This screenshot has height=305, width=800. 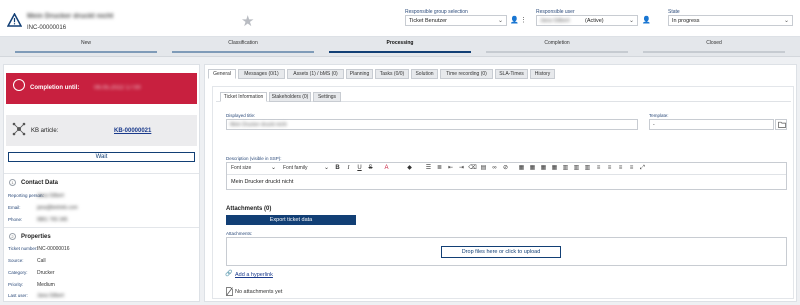 I want to click on link-icon: 🔗, so click(x=229, y=274).